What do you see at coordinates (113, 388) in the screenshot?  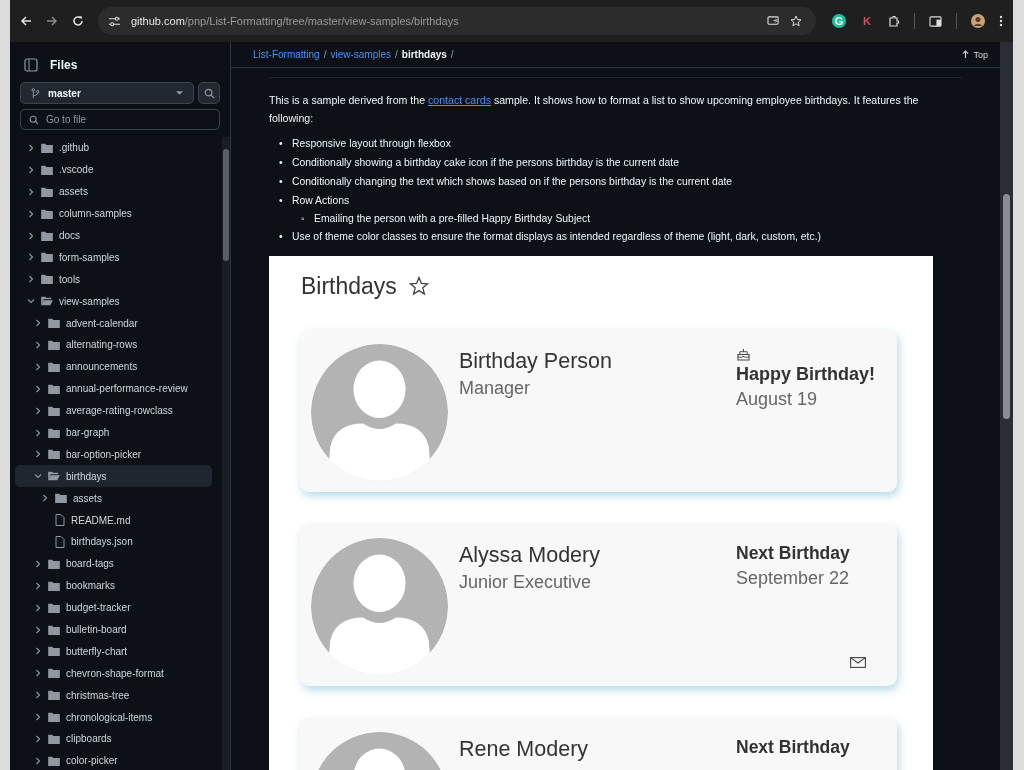 I see `file-tree-item: annual-performance-review` at bounding box center [113, 388].